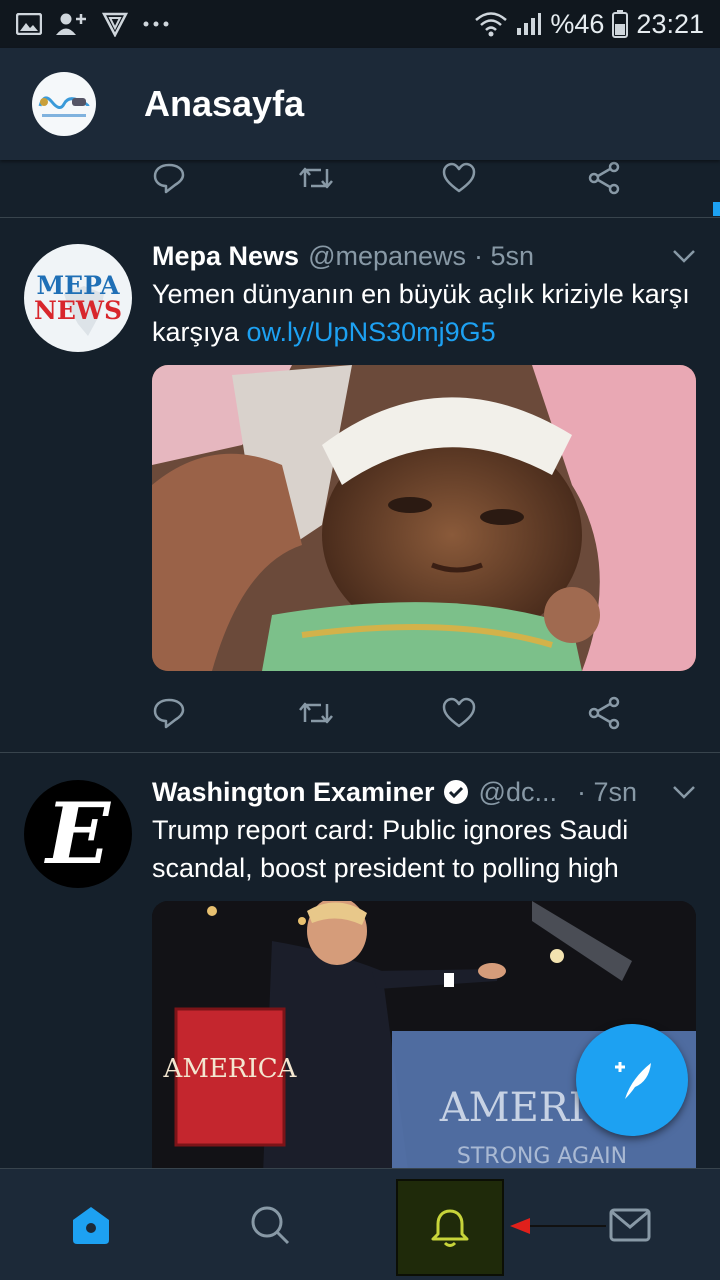 The height and width of the screenshot is (1280, 720). I want to click on more-dots-icon, so click(156, 24).